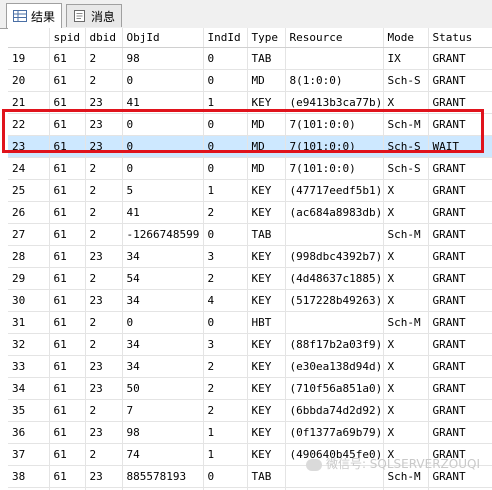 This screenshot has height=490, width=492. Describe the element at coordinates (334, 432) in the screenshot. I see `table-cell: (0f1377a69b79)` at that location.